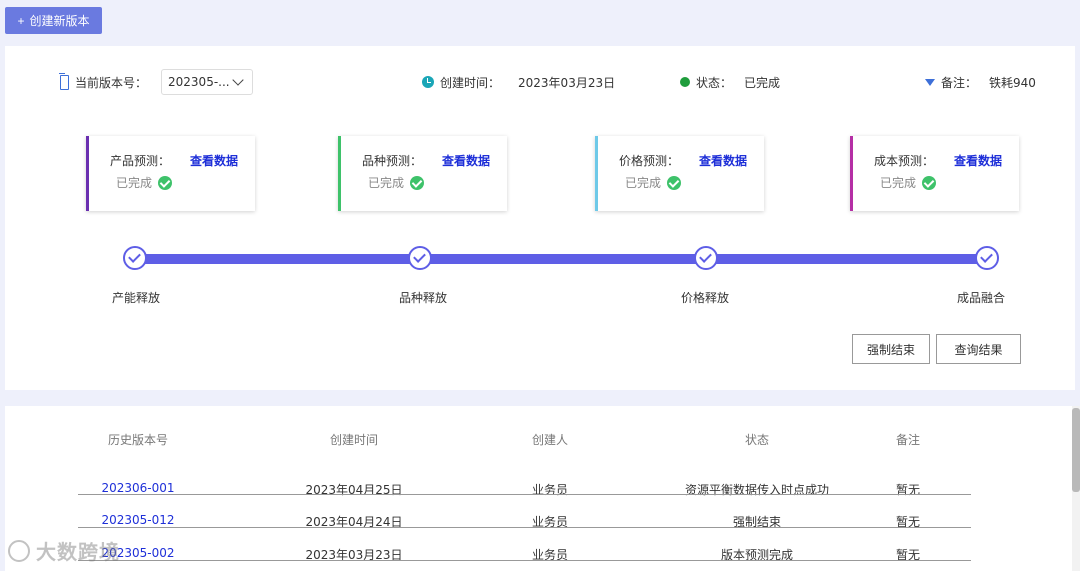 Image resolution: width=1080 pixels, height=571 pixels. What do you see at coordinates (757, 490) in the screenshot?
I see `table-cell: 资源平衡数据传入时点成功` at bounding box center [757, 490].